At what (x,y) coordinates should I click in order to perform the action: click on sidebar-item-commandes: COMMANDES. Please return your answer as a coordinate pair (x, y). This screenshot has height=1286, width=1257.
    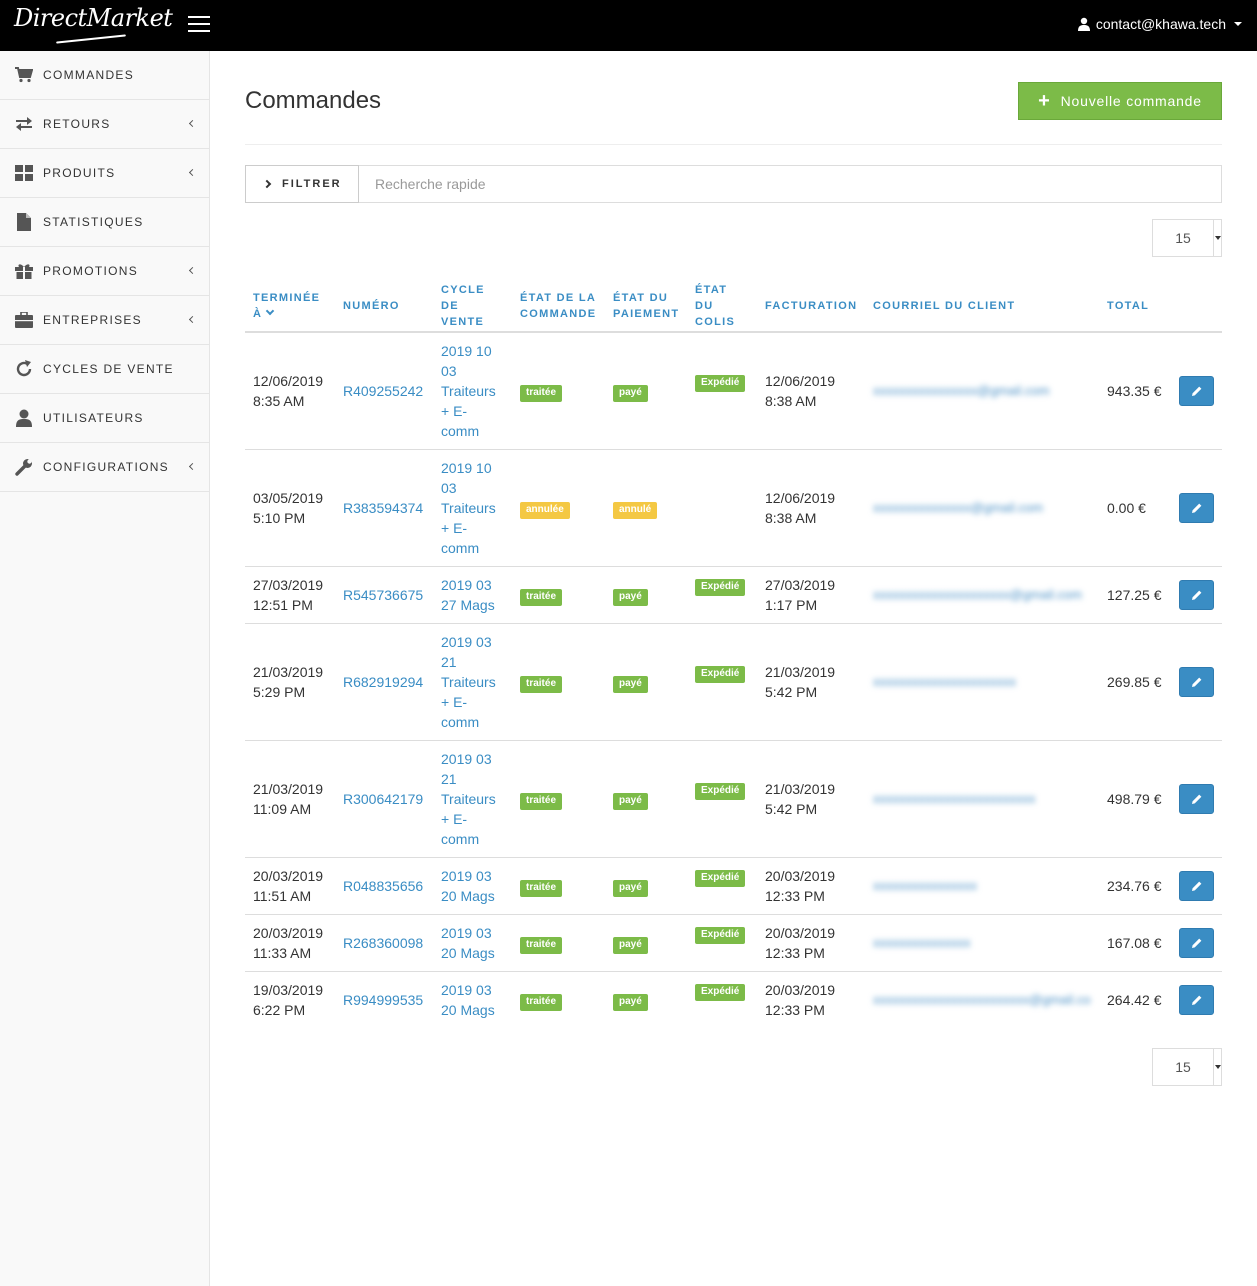
    Looking at the image, I should click on (104, 75).